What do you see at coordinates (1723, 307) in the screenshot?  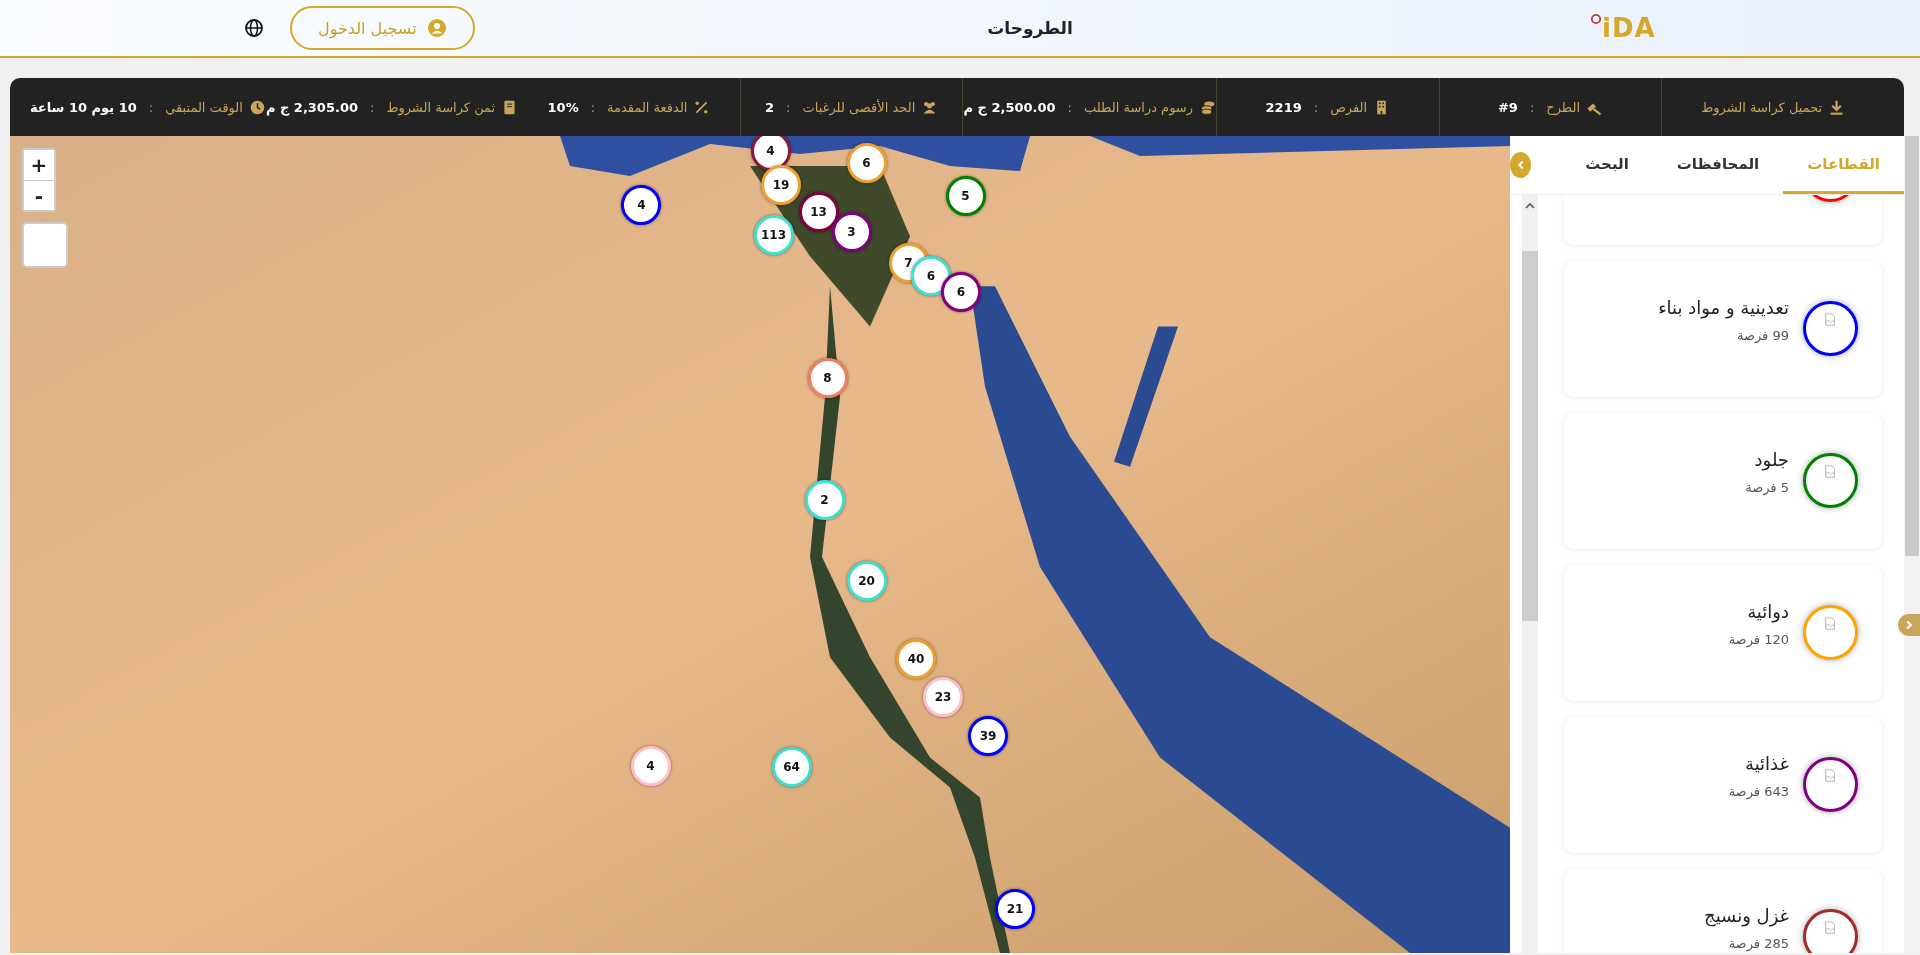 I see `sector-name: تعدينية و مواد بناء` at bounding box center [1723, 307].